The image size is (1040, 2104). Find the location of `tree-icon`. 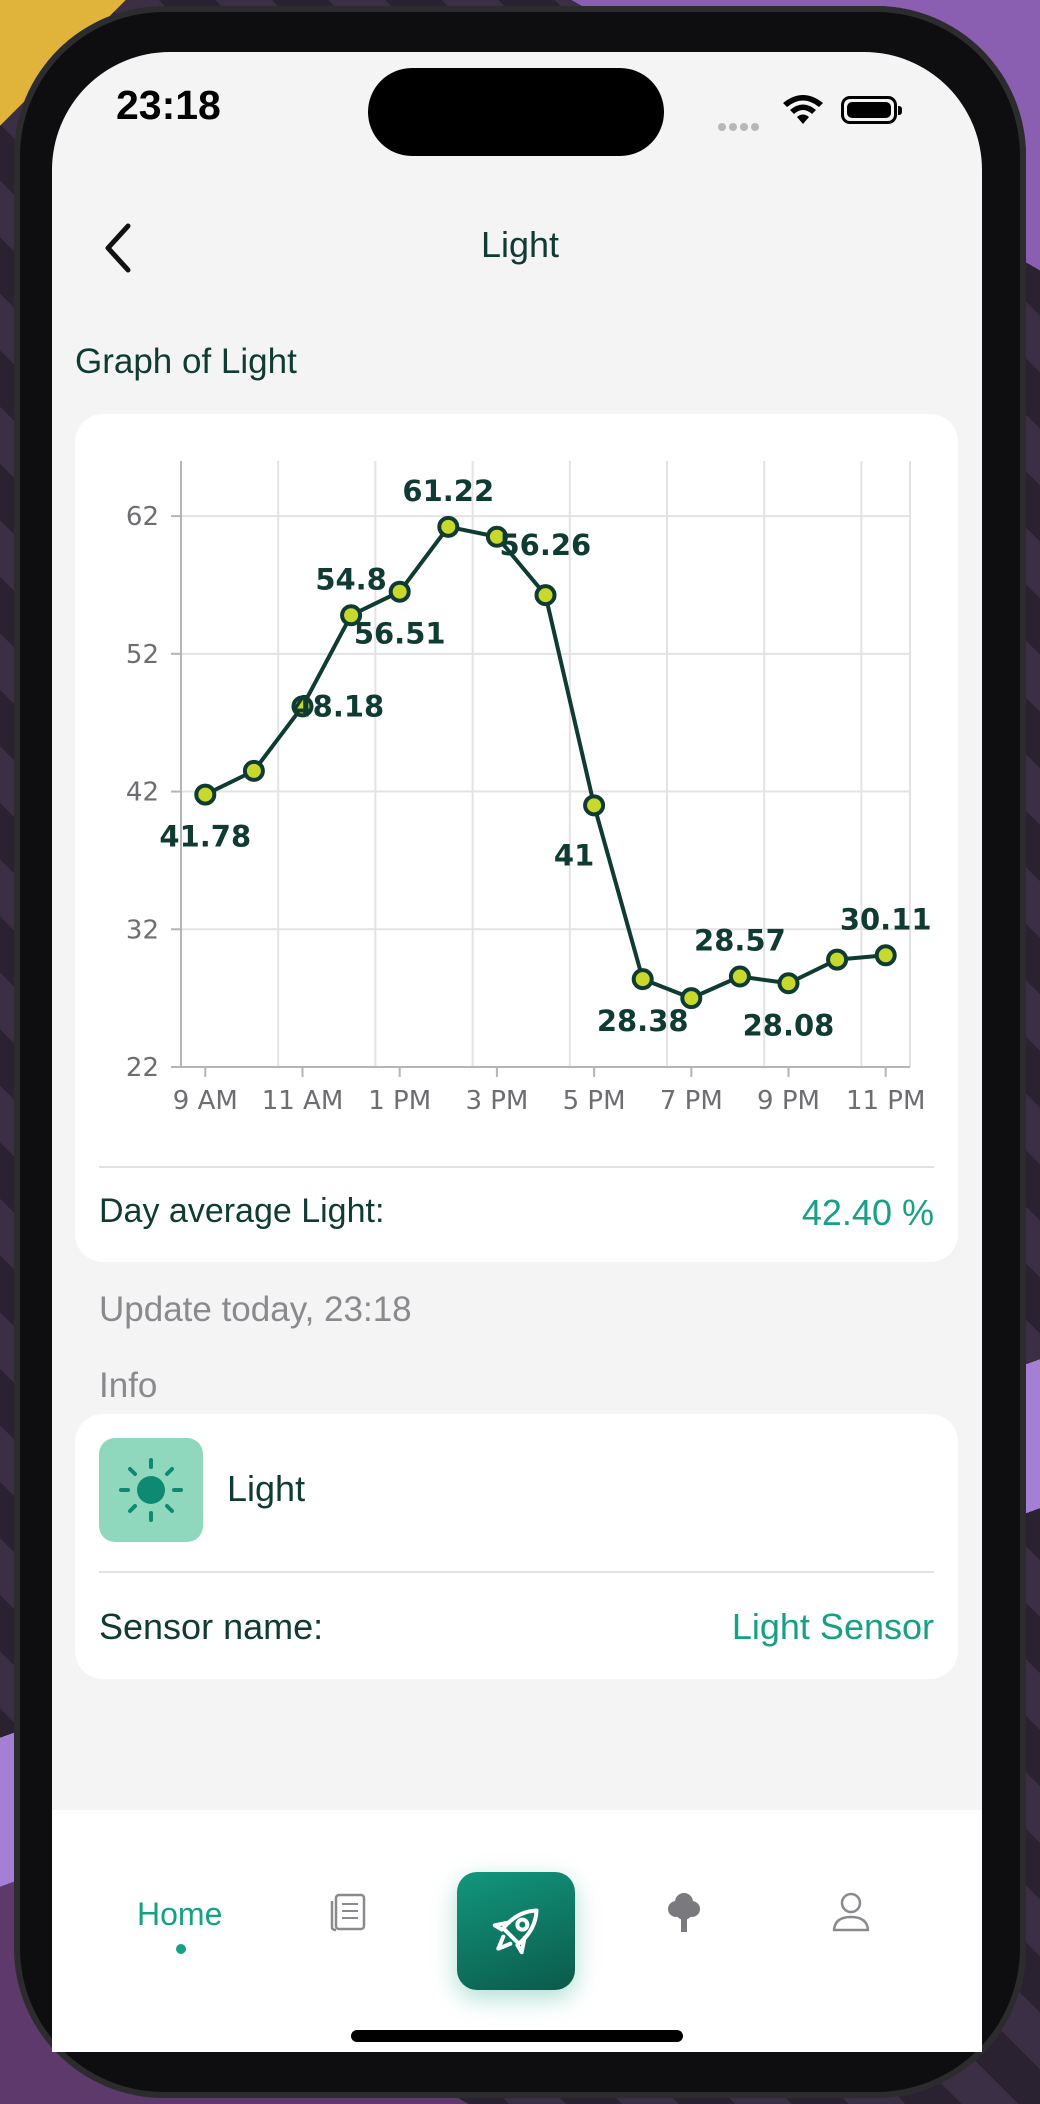

tree-icon is located at coordinates (684, 1912).